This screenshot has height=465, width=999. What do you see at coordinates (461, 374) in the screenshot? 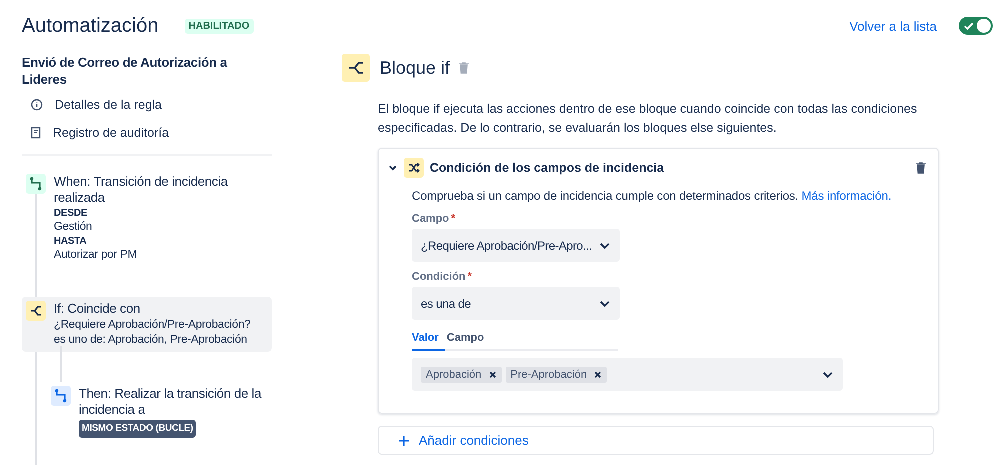
I see `value-tag: Aprobación` at bounding box center [461, 374].